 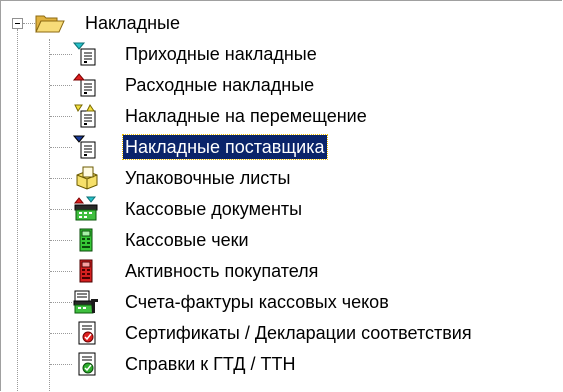 What do you see at coordinates (50, 24) in the screenshot?
I see `folder-open-icon` at bounding box center [50, 24].